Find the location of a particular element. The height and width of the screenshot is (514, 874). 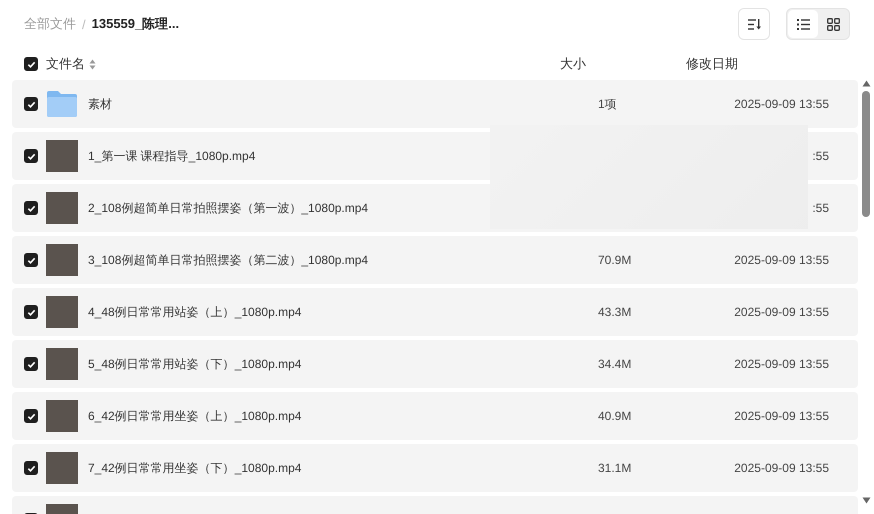

file-row: 素材 1项 2025-09-09 13:55 is located at coordinates (435, 104).